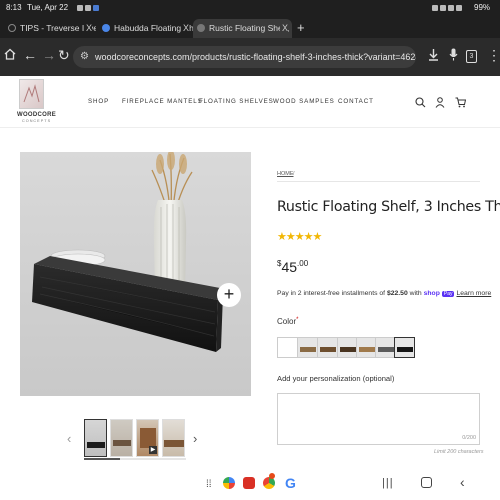  What do you see at coordinates (269, 483) in the screenshot?
I see `app-chrome-alt-icon` at bounding box center [269, 483].